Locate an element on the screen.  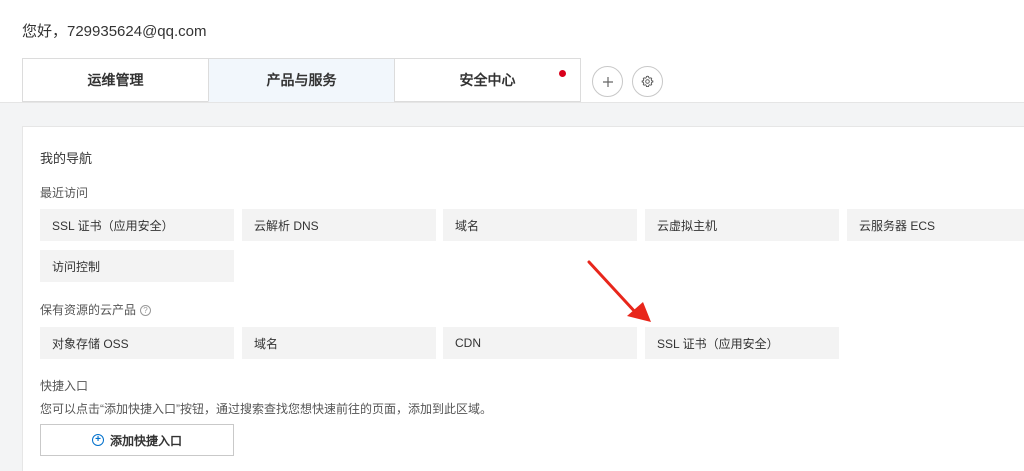
shortcut-description: 您可以点击“添加快捷入口”按钮，通过搜索查找您想快速前往的页面，添加到此区域。 is located at coordinates (266, 409).